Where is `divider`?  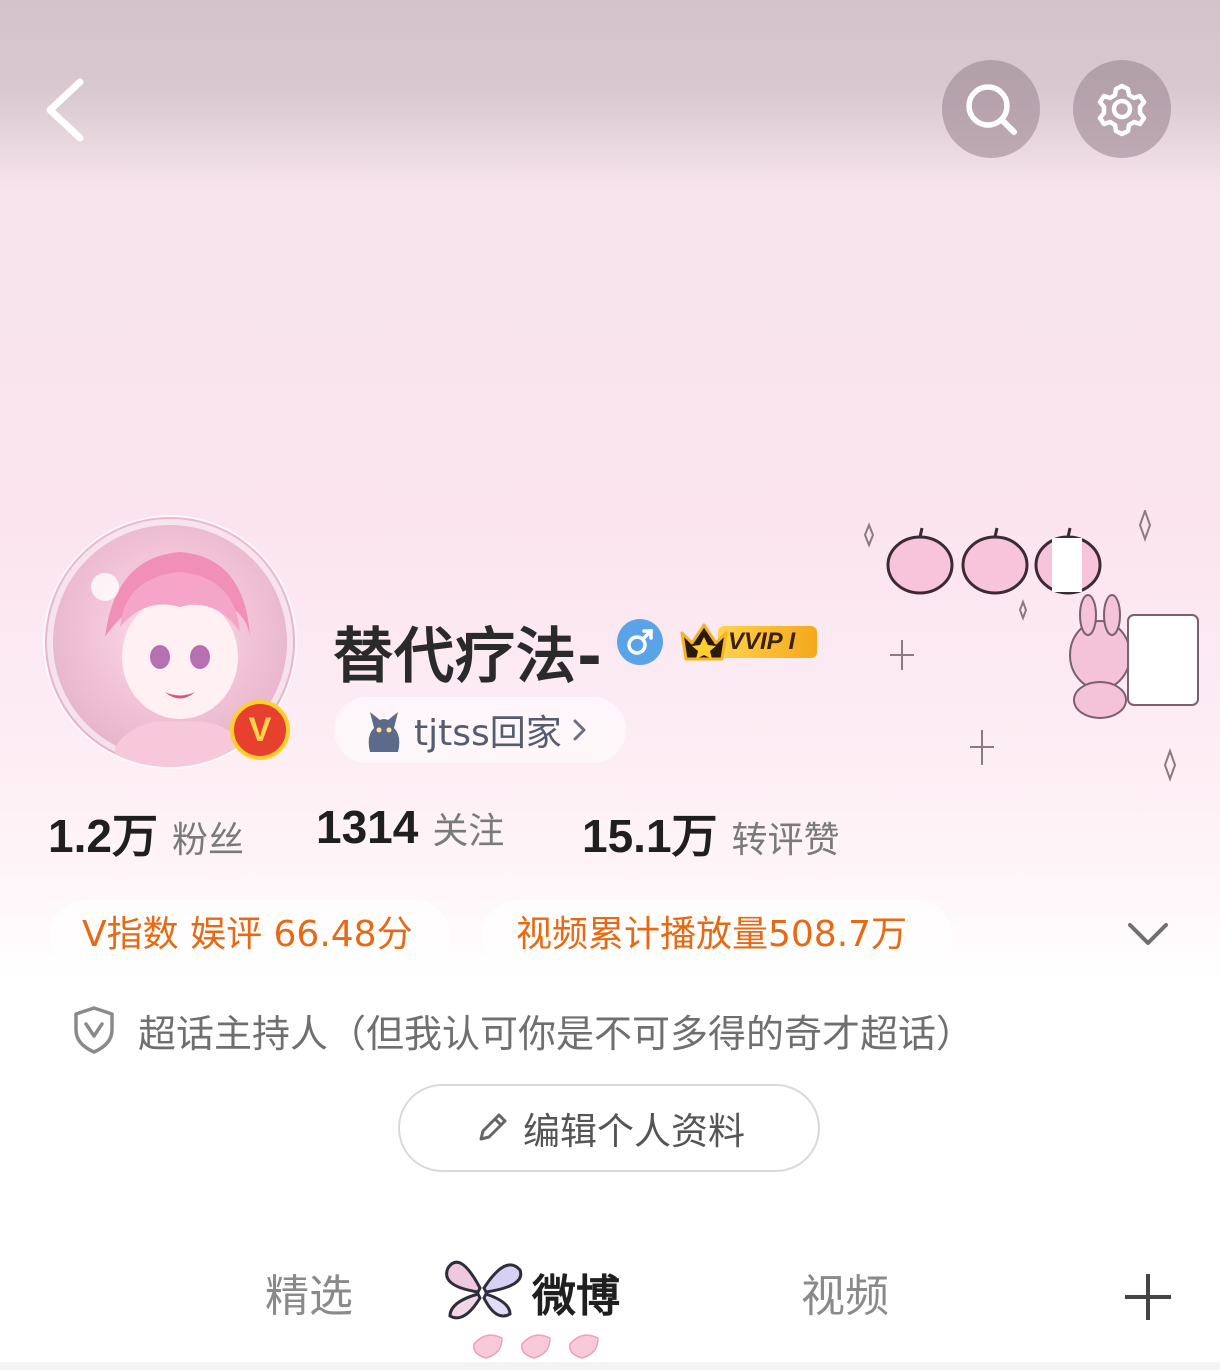 divider is located at coordinates (610, 1366).